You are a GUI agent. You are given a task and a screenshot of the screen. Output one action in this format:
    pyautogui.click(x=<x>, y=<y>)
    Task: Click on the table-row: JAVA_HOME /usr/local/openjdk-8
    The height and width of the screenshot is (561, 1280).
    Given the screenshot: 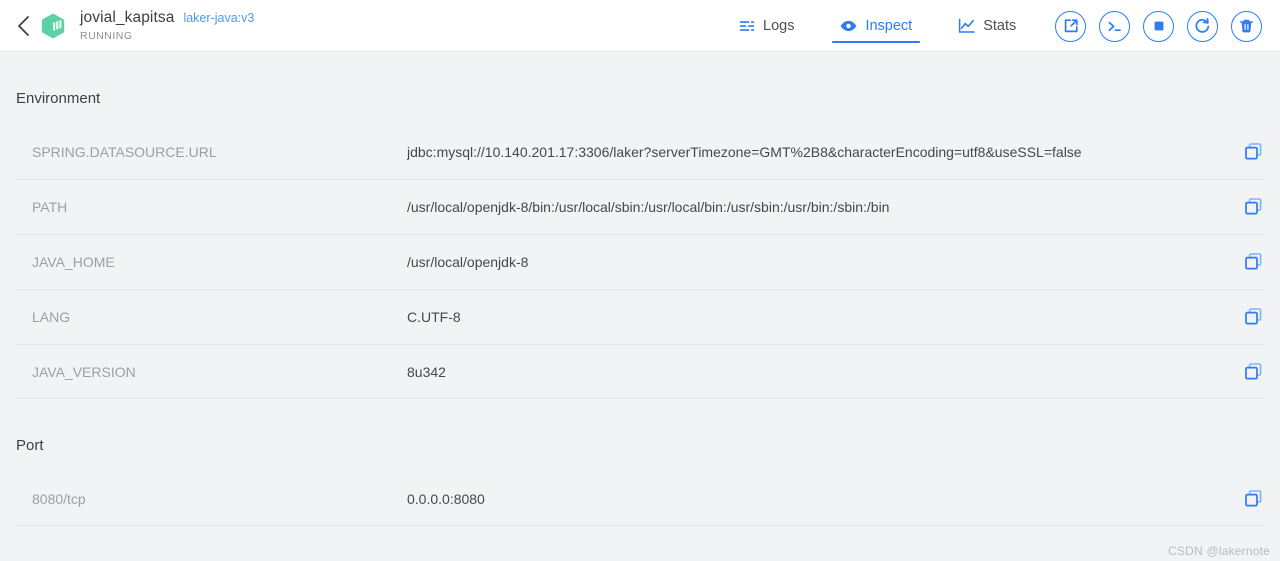 What is the action you would take?
    pyautogui.click(x=640, y=261)
    